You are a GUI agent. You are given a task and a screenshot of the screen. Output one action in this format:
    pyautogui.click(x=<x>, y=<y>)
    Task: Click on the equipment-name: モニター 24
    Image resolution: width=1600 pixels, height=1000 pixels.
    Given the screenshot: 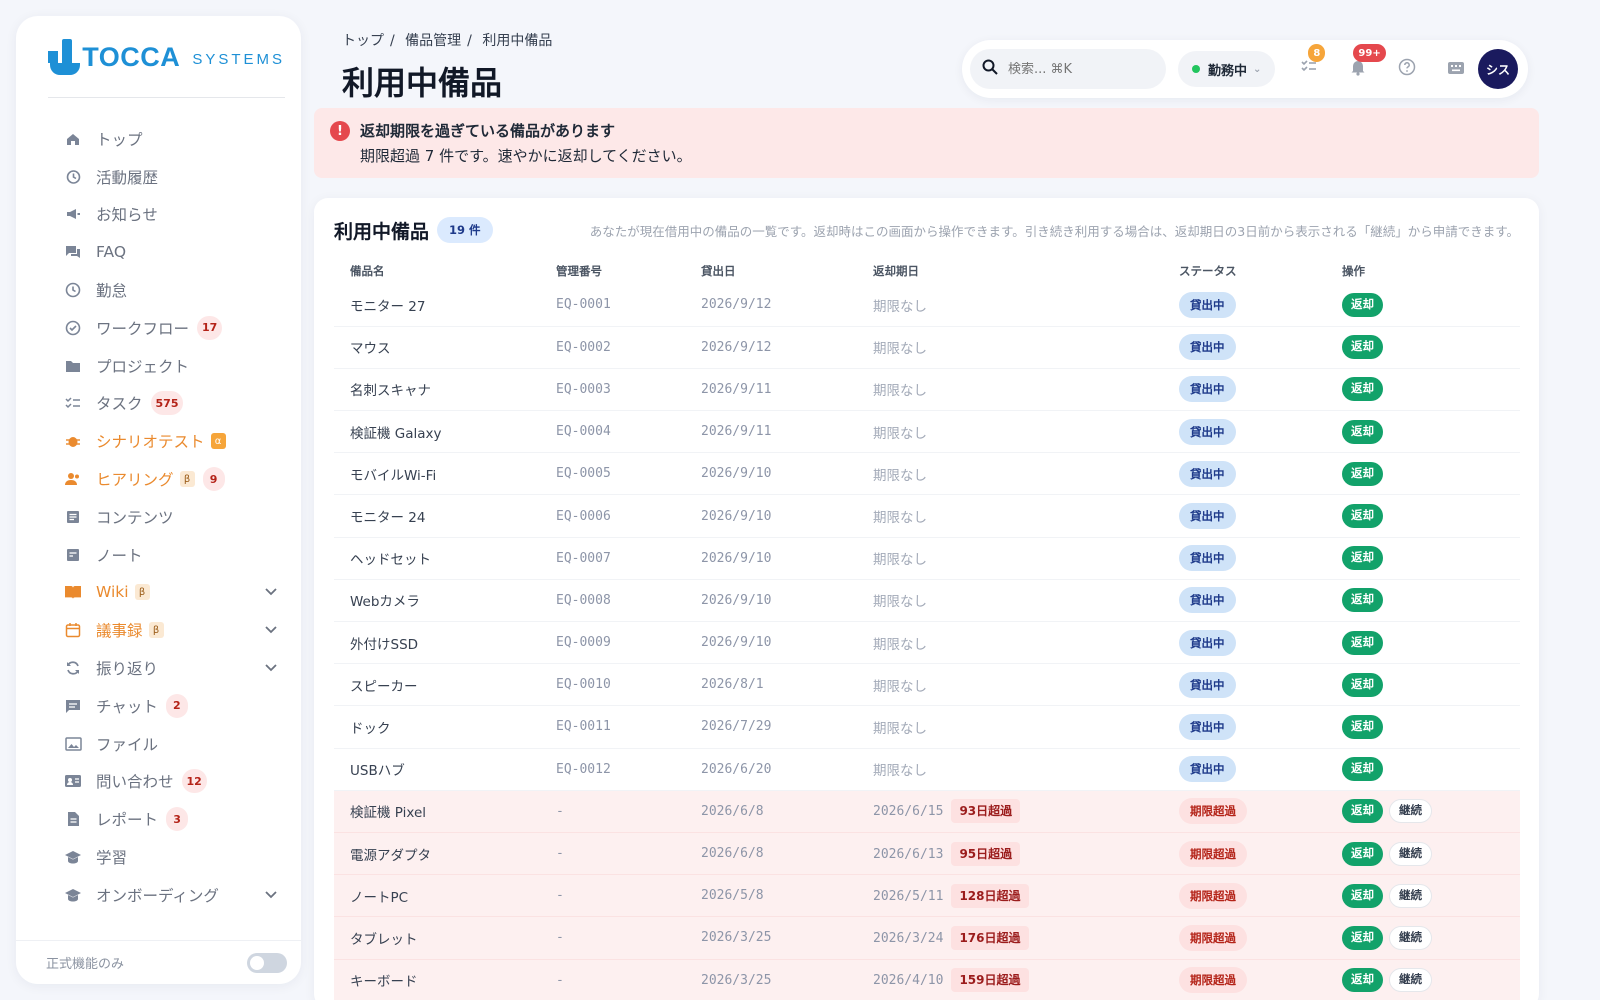 What is the action you would take?
    pyautogui.click(x=388, y=518)
    